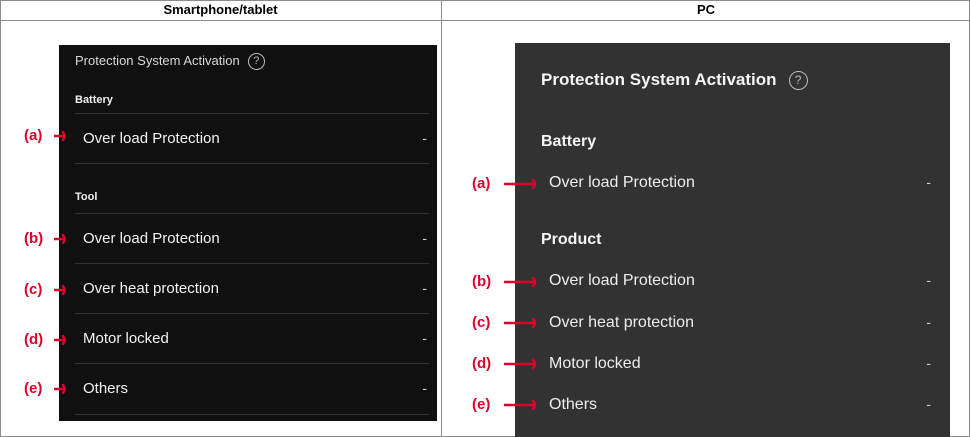 This screenshot has height=437, width=970. Describe the element at coordinates (220, 10) in the screenshot. I see `column-header-smartphone: Smartphone/tablet` at that location.